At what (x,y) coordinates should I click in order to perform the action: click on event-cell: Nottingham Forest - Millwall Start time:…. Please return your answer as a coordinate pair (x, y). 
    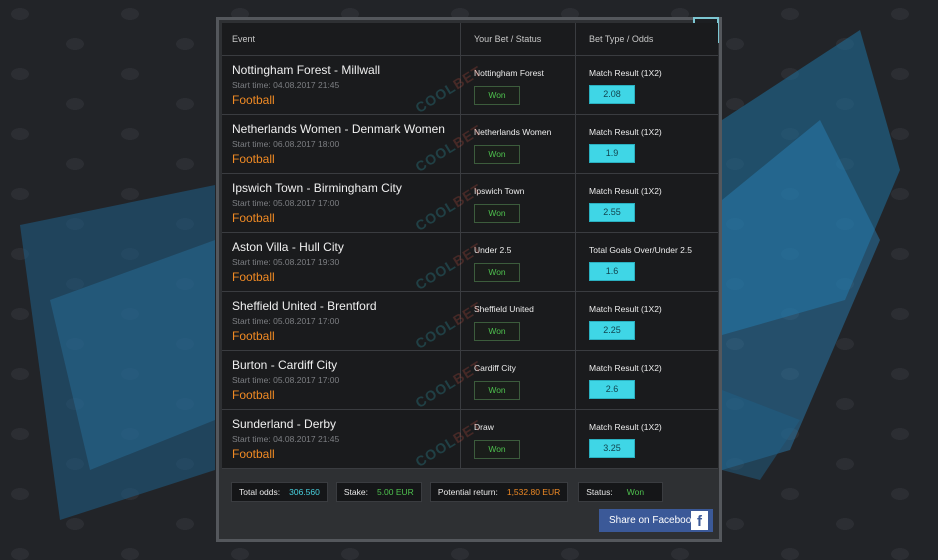
    Looking at the image, I should click on (341, 85).